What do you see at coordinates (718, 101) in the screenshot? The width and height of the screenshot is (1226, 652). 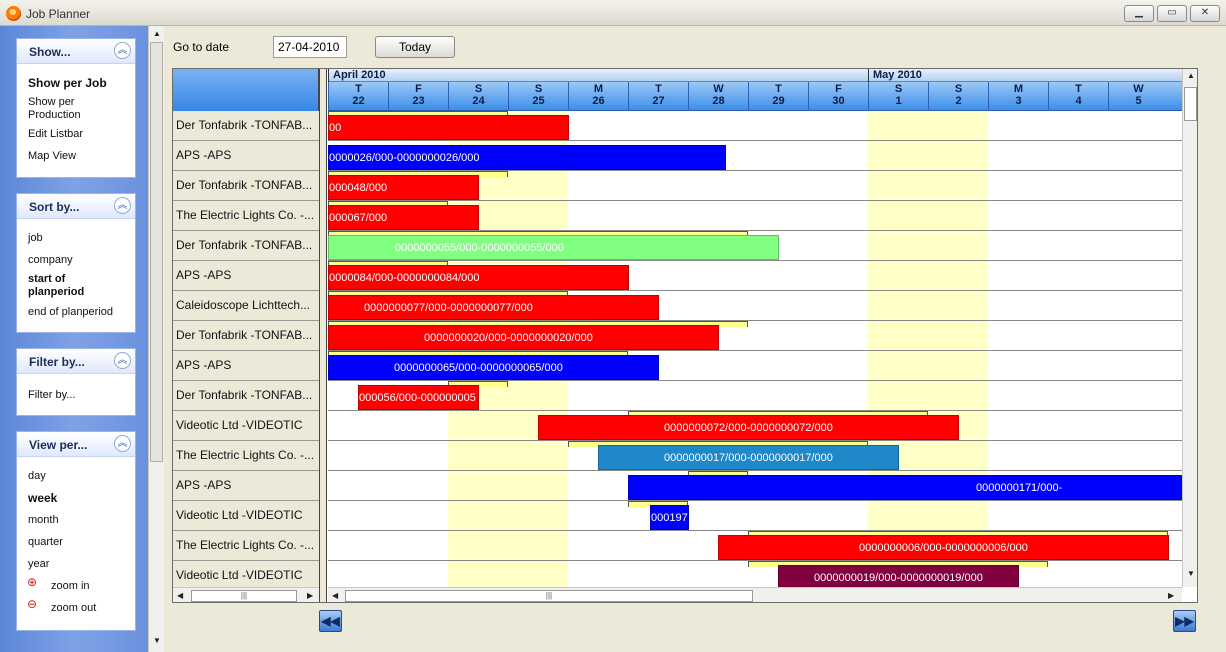 I see `day-number: 28` at bounding box center [718, 101].